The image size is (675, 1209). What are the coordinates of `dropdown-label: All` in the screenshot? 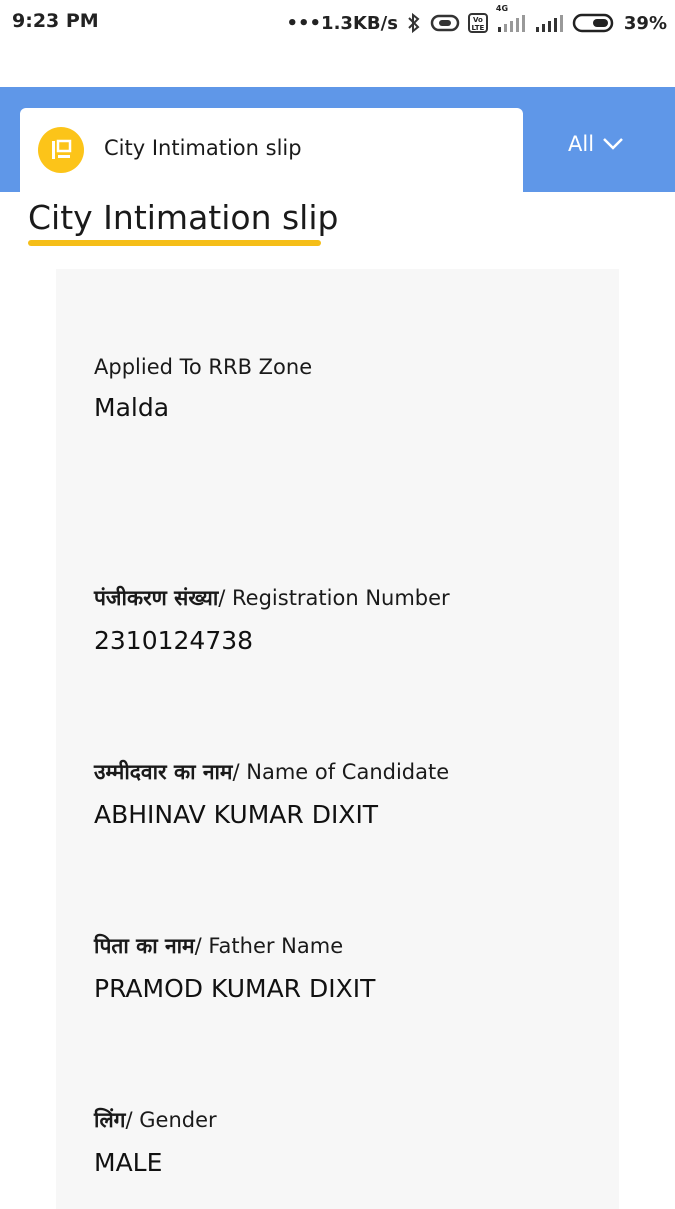 It's located at (581, 144).